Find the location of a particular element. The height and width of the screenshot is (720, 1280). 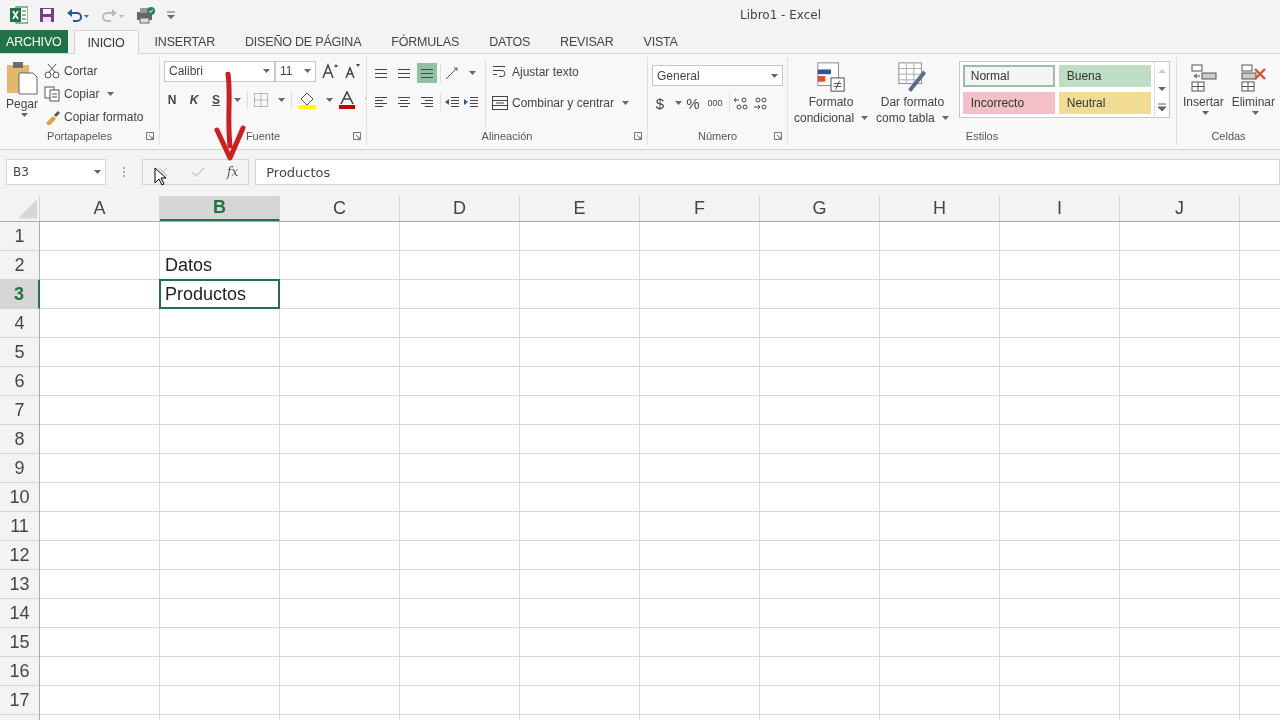

thousands-button: 000 is located at coordinates (715, 103).